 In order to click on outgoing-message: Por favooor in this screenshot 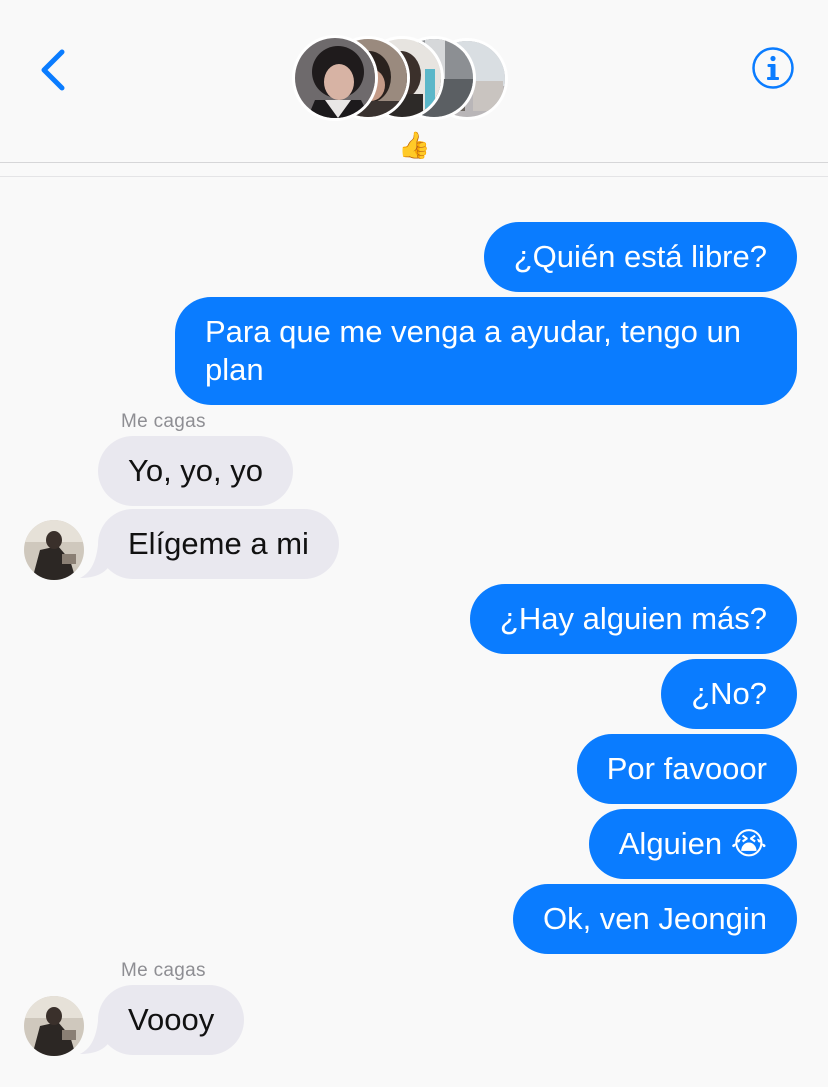, I will do `click(686, 769)`.